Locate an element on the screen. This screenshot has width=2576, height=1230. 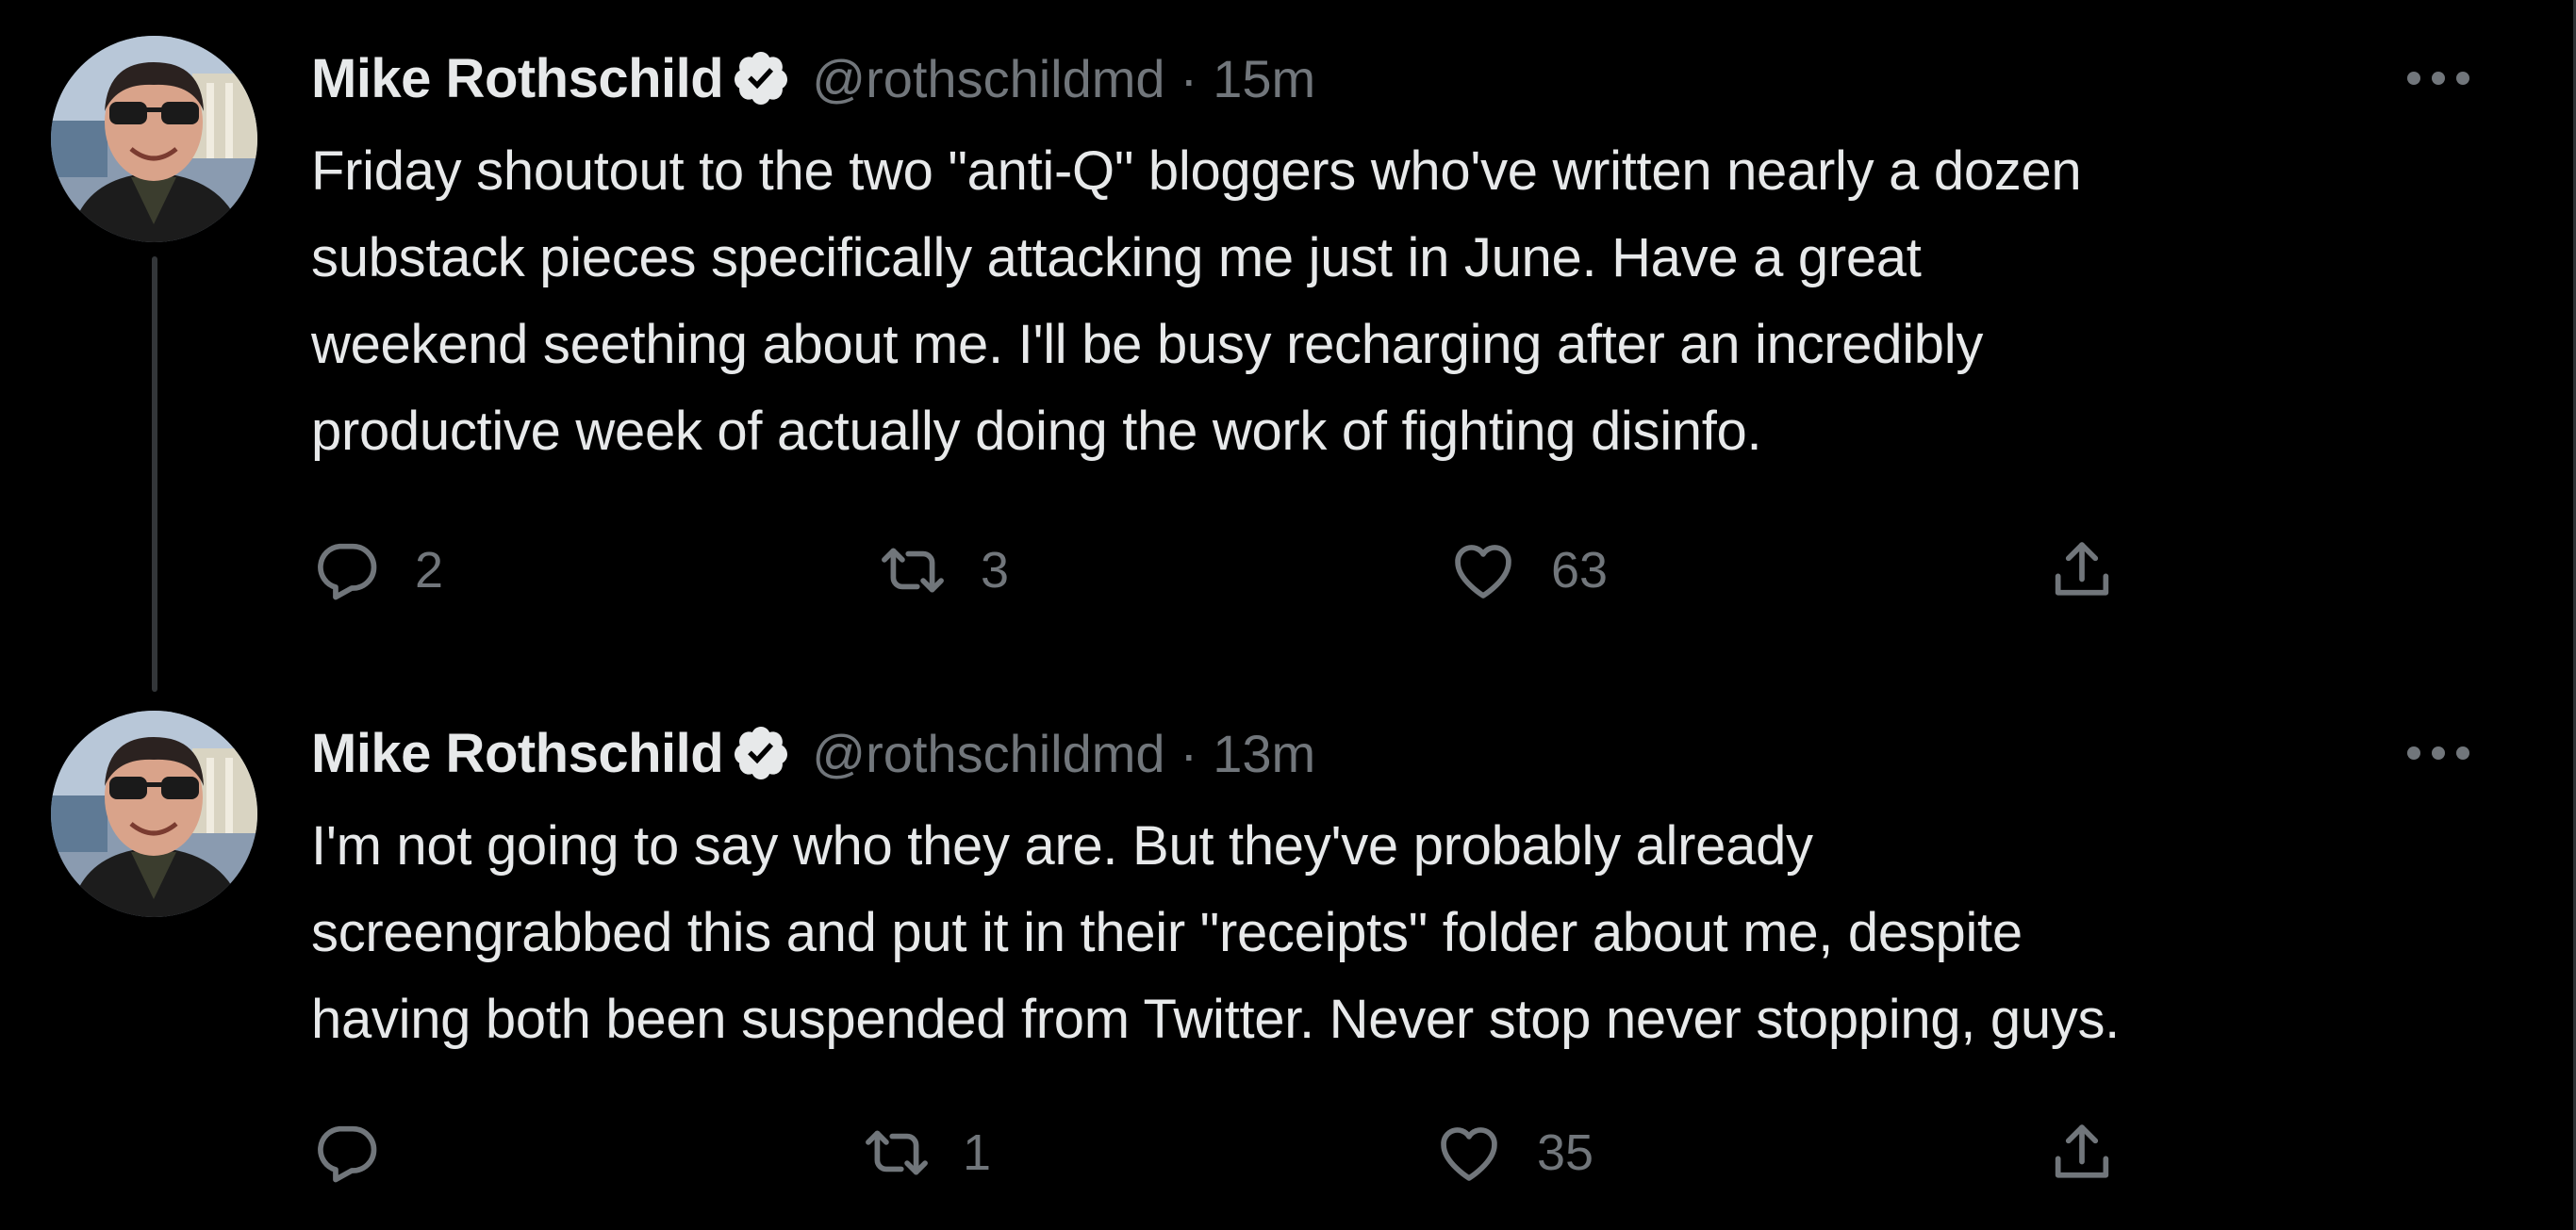
reply-button: 2 is located at coordinates (377, 570).